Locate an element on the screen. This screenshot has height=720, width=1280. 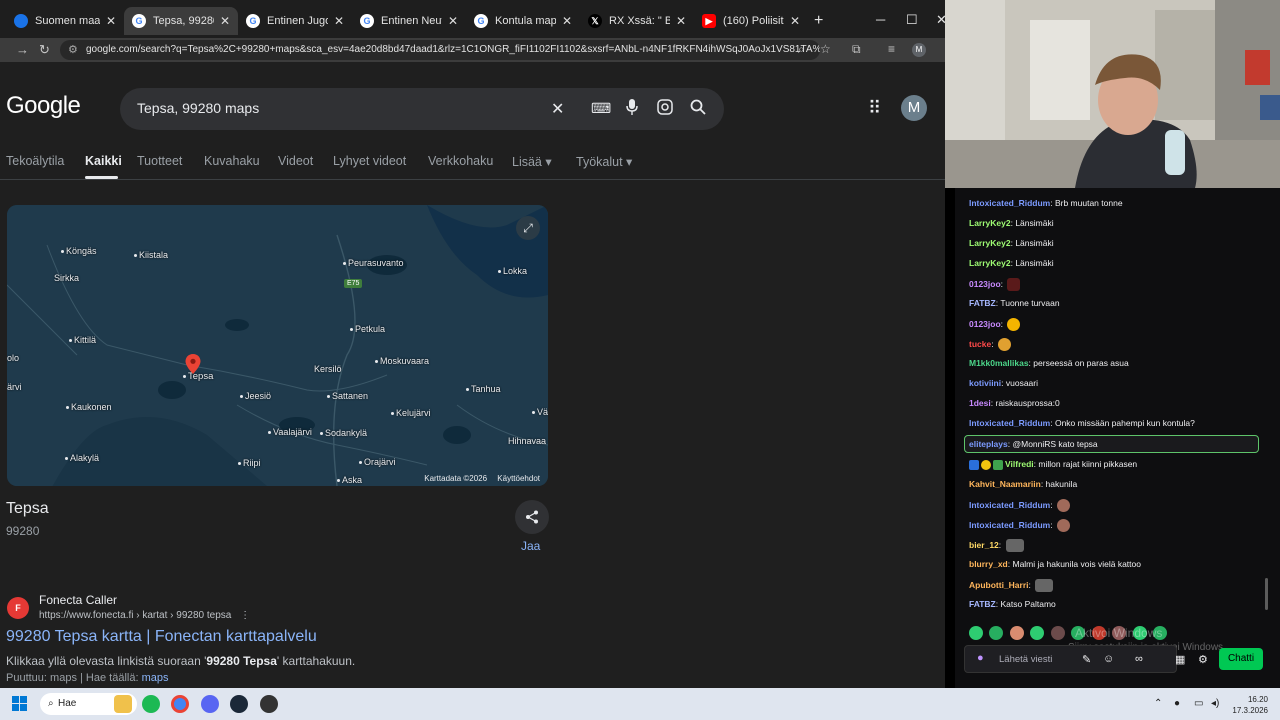
tab-images: Kuvahaku is located at coordinates (232, 161).